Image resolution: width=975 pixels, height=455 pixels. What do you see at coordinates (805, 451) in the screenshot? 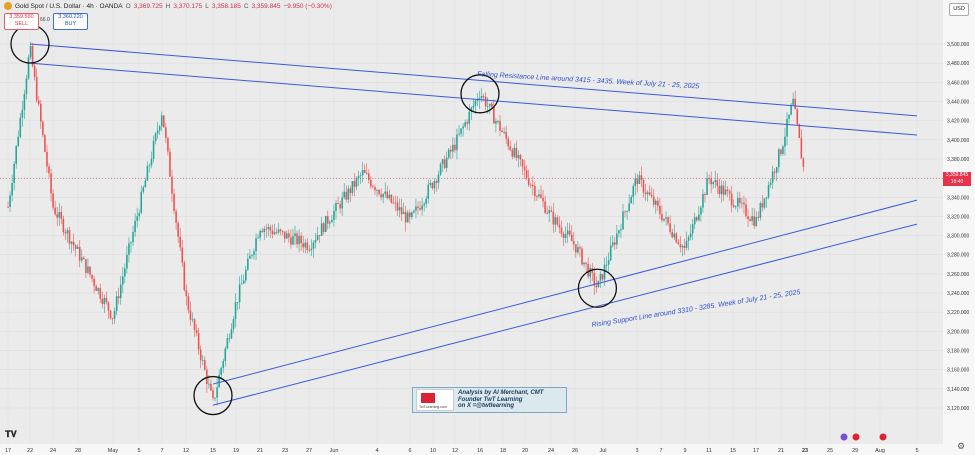
I see `x-tick-label: 23` at bounding box center [805, 451].